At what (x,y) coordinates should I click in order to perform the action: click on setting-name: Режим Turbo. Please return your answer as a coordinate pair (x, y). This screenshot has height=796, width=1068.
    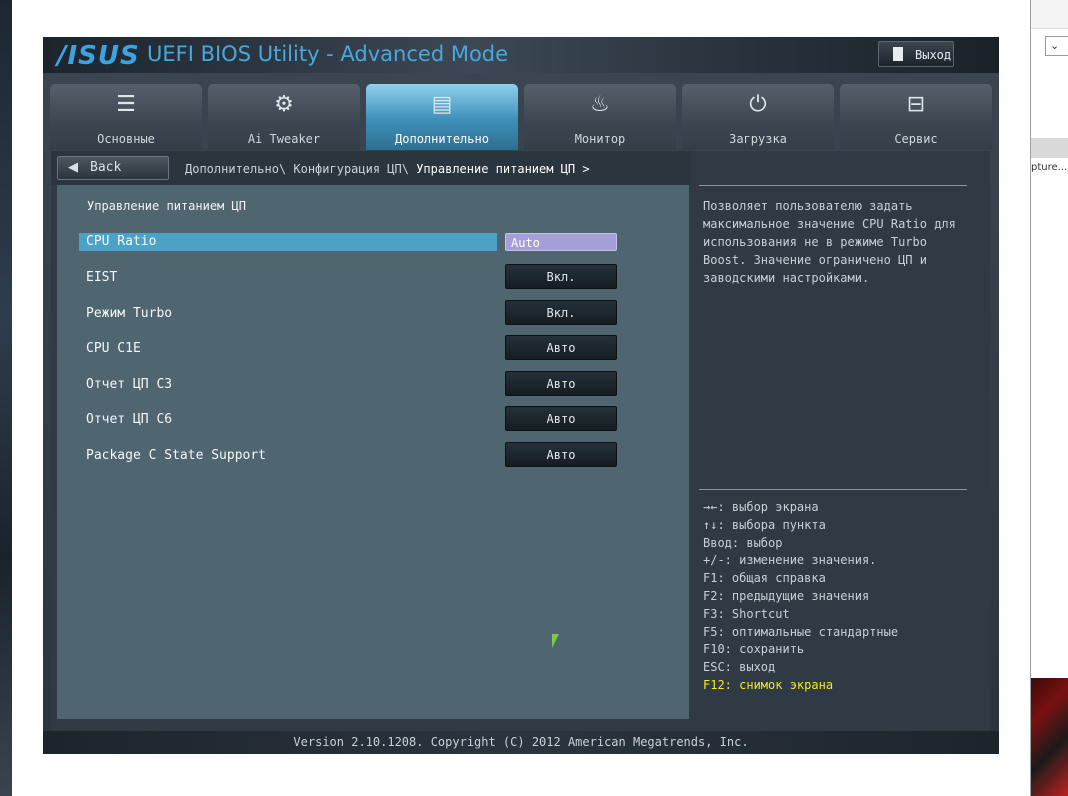
    Looking at the image, I should click on (129, 313).